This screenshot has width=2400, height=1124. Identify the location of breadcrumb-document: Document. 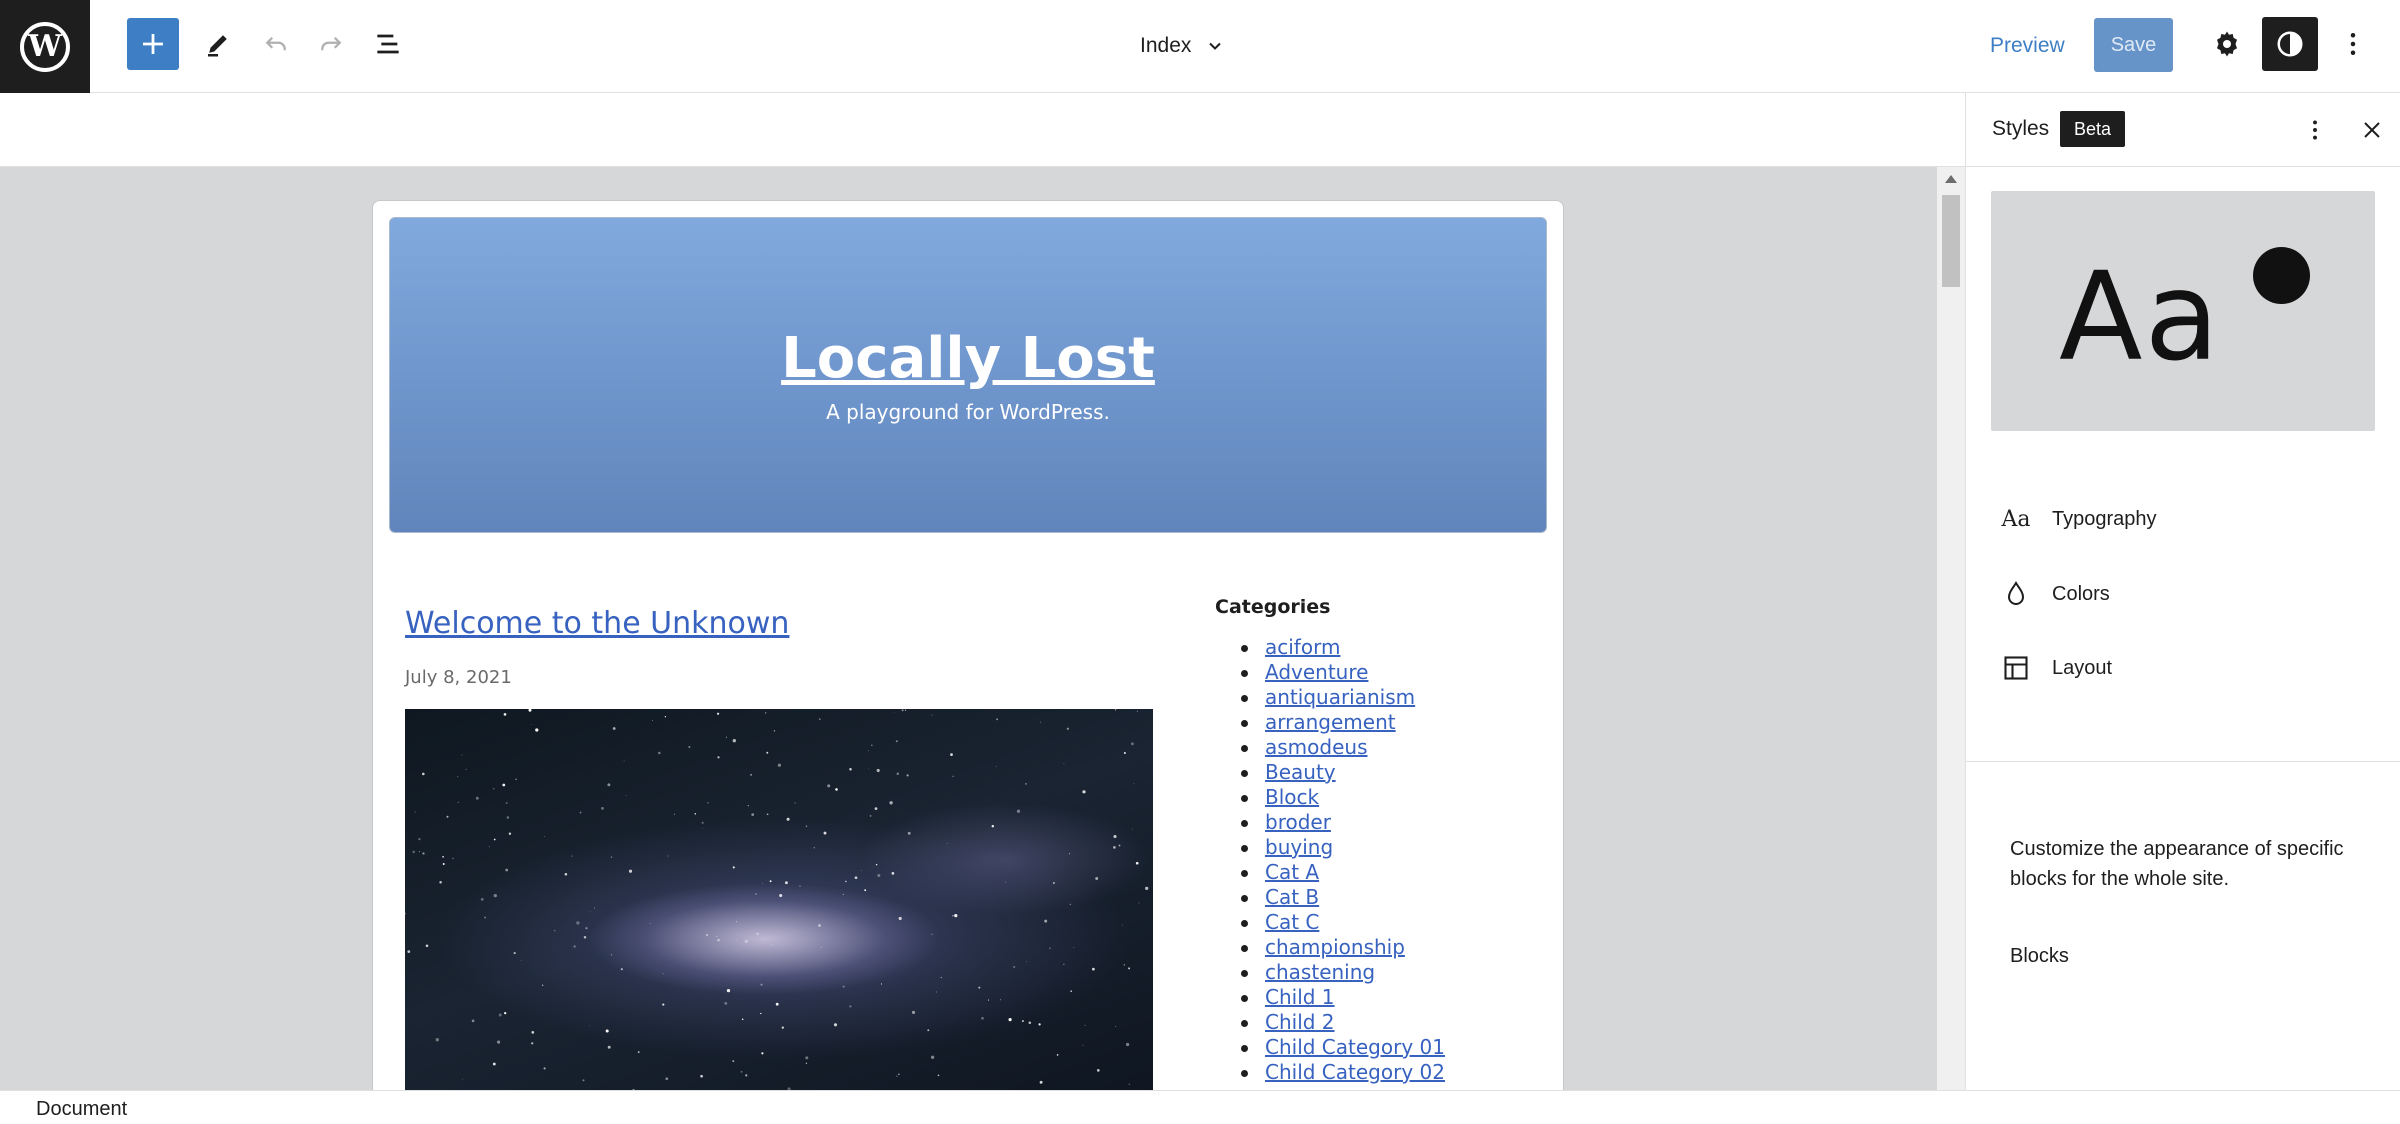
(81, 1109).